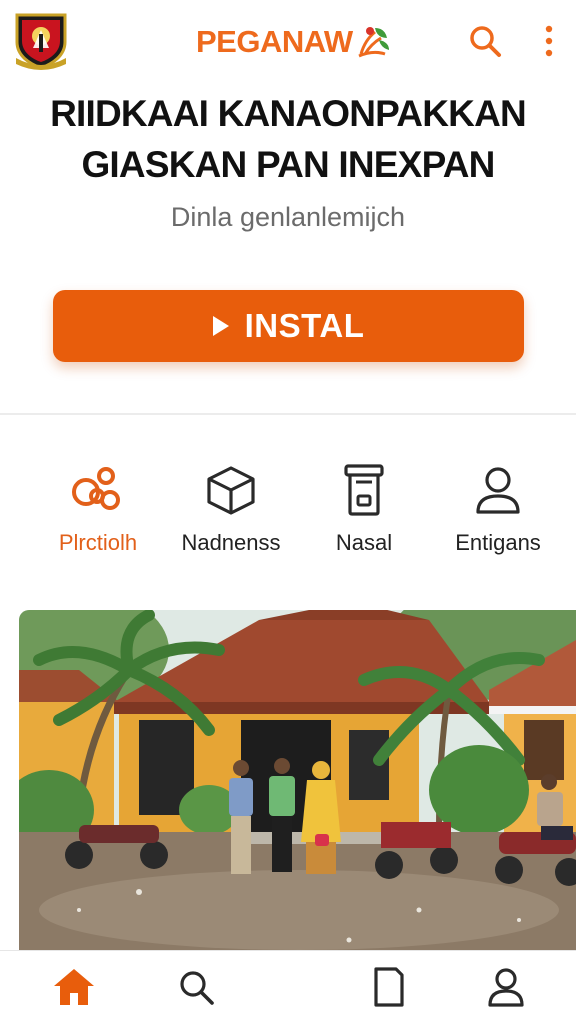  I want to click on section-divider, so click(288, 414).